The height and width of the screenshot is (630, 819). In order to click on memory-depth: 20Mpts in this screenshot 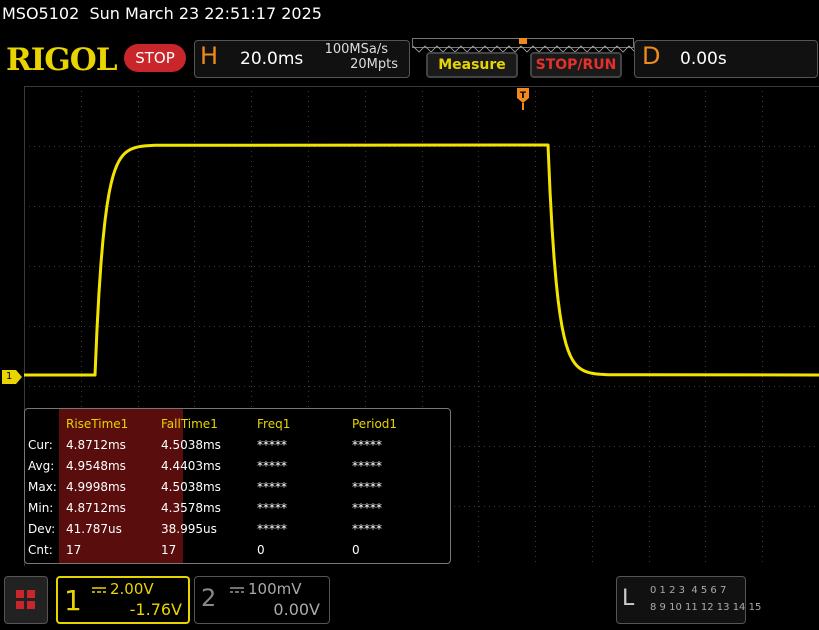, I will do `click(374, 64)`.